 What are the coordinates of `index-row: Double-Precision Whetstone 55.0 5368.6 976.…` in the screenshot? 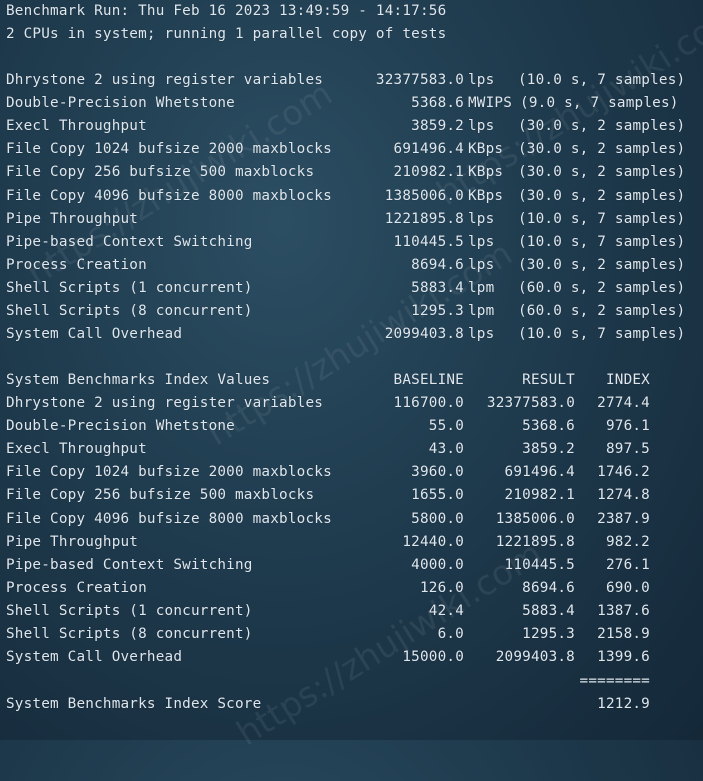 It's located at (351, 426).